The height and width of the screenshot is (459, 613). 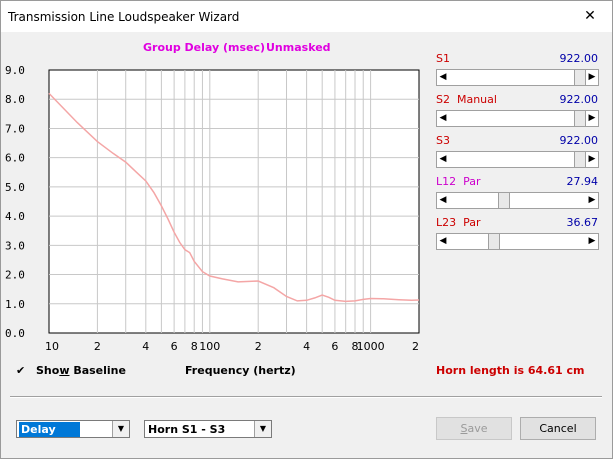 I want to click on slider-value: 27.94, so click(x=582, y=181).